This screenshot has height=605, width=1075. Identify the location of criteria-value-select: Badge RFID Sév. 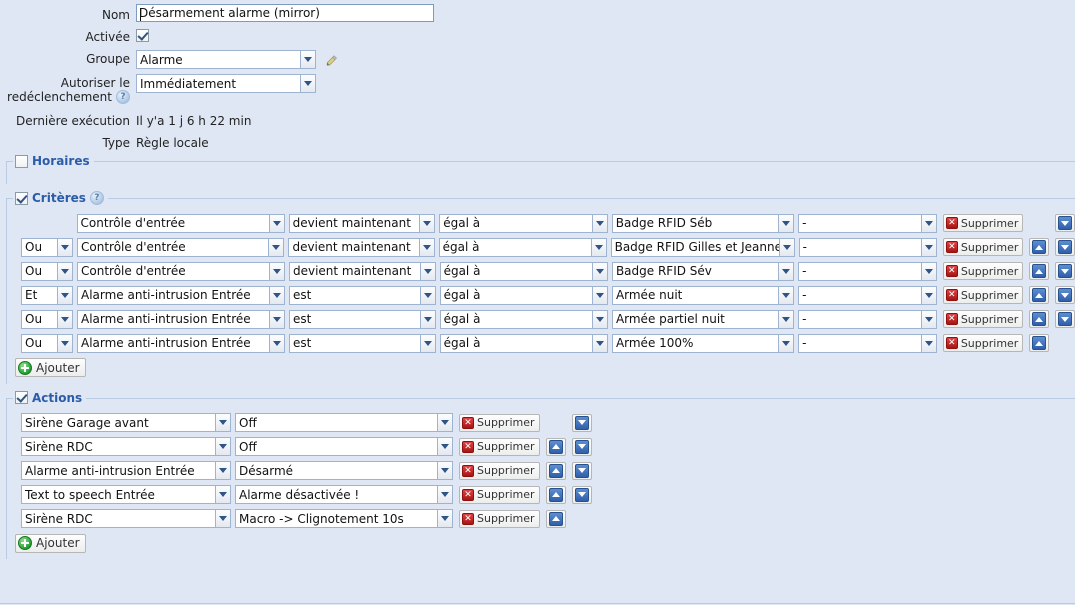
(703, 271).